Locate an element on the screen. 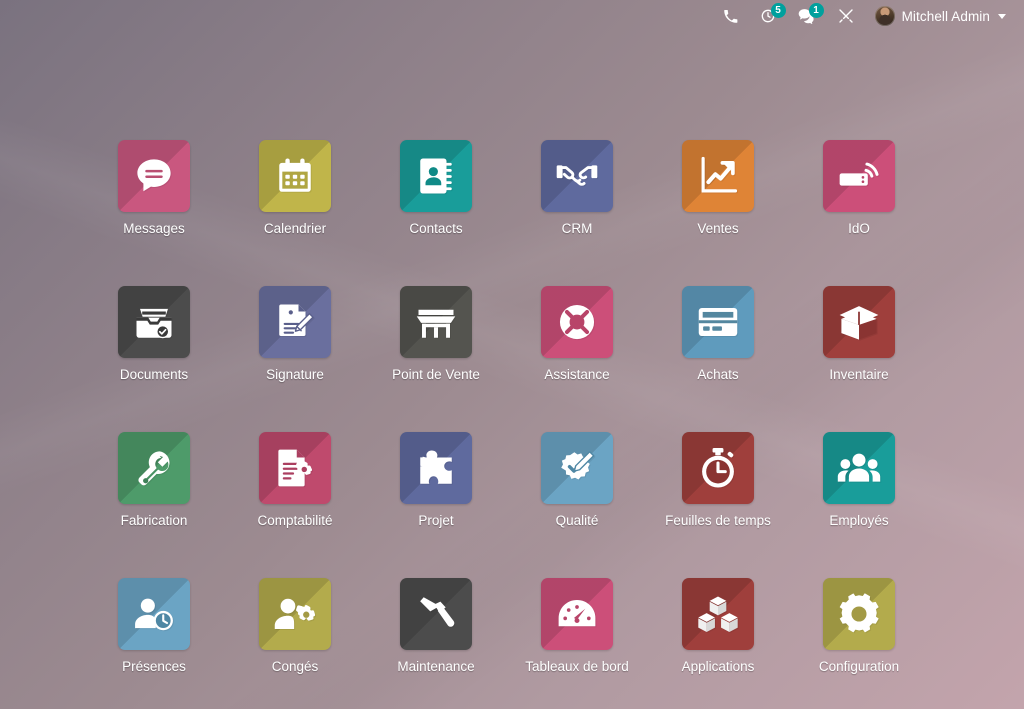 The height and width of the screenshot is (709, 1024). app-label: Maintenance is located at coordinates (436, 666).